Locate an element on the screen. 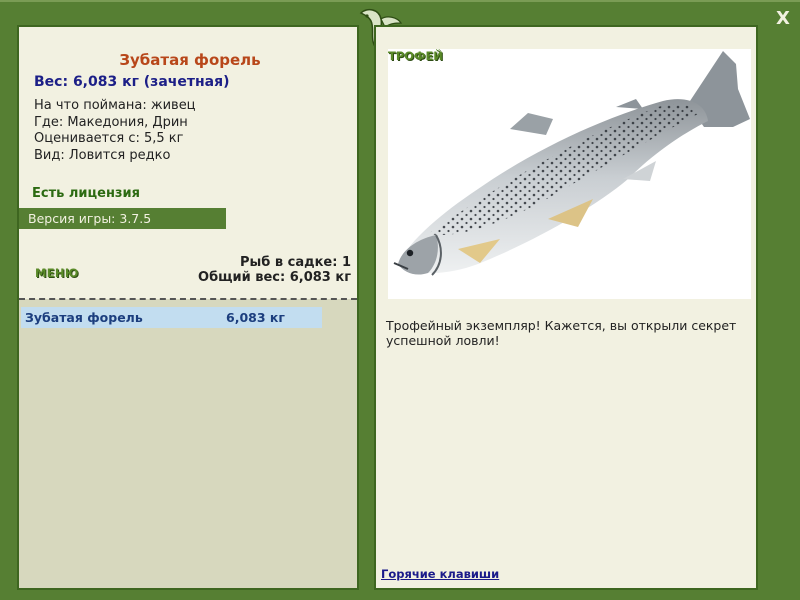 Image resolution: width=800 pixels, height=600 pixels. divider is located at coordinates (188, 299).